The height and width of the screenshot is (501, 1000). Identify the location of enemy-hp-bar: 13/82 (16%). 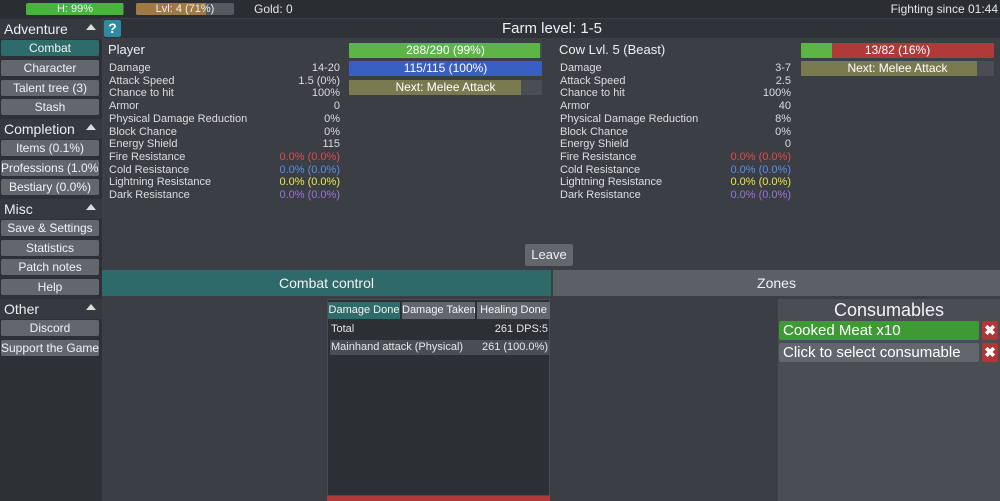
(897, 50).